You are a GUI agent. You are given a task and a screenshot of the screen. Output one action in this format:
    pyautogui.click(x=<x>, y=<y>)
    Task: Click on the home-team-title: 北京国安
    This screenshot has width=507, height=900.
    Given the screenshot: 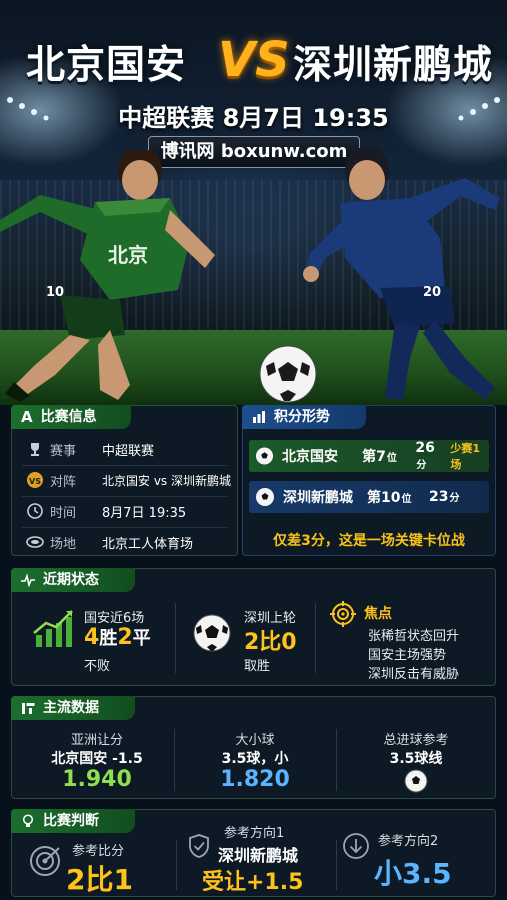 What is the action you would take?
    pyautogui.click(x=106, y=65)
    